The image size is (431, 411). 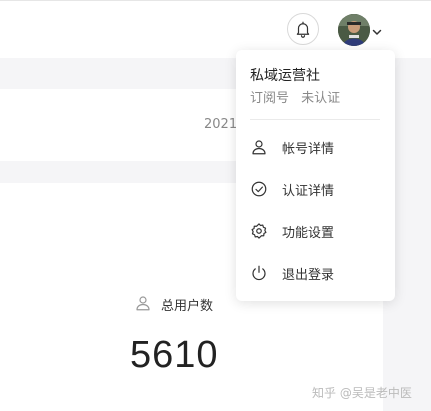 What do you see at coordinates (259, 189) in the screenshot?
I see `check-circle-icon` at bounding box center [259, 189].